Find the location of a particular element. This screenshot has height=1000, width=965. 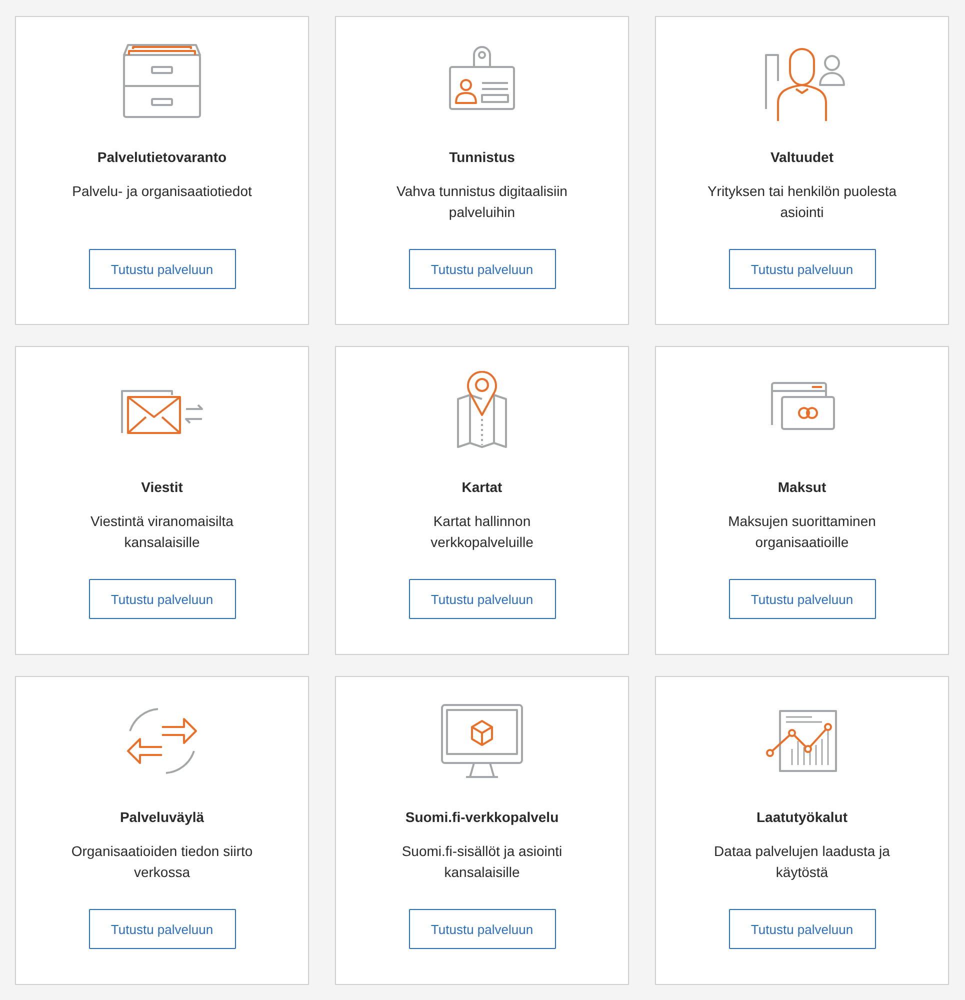

service-description: Palvelu- ja organisaatiotiedot is located at coordinates (162, 191).